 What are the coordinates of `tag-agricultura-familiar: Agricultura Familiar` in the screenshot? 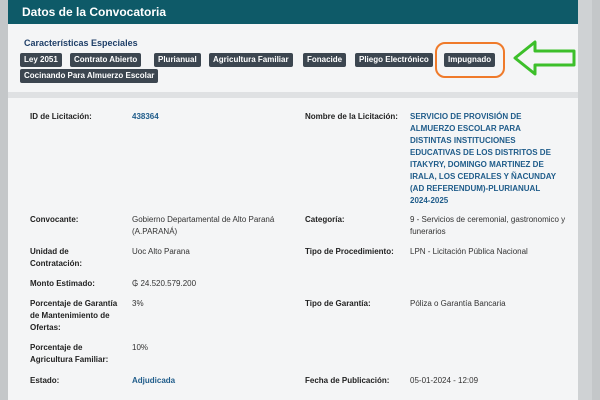 It's located at (251, 60).